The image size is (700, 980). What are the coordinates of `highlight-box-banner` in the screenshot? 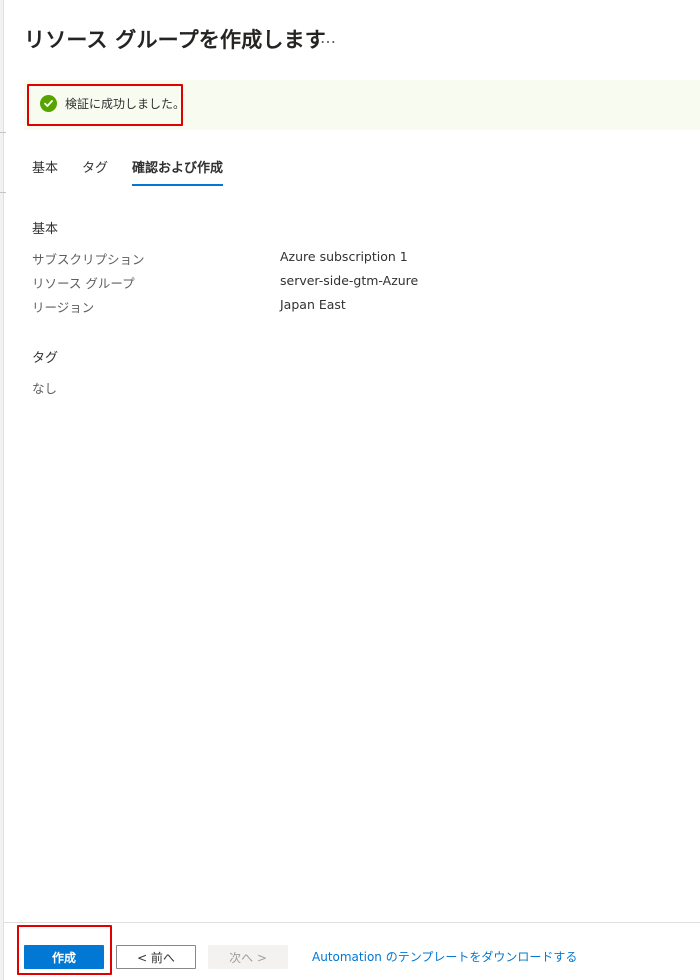 It's located at (105, 105).